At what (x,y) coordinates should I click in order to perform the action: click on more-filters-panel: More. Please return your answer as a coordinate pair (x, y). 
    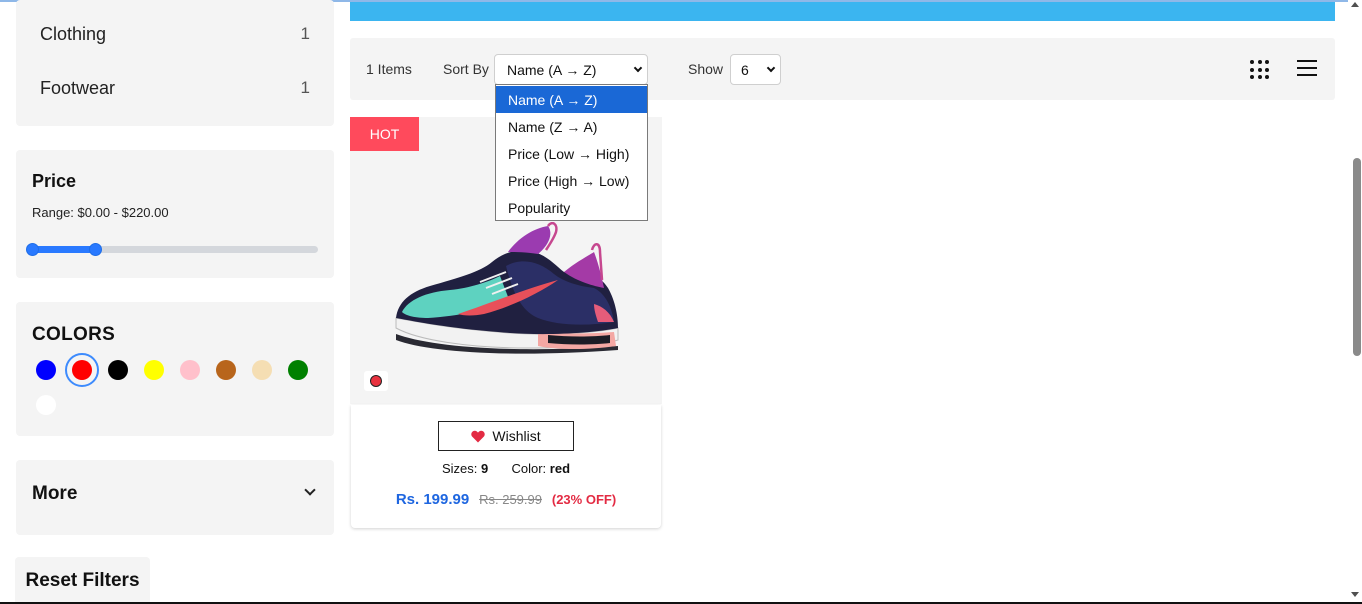
    Looking at the image, I should click on (175, 497).